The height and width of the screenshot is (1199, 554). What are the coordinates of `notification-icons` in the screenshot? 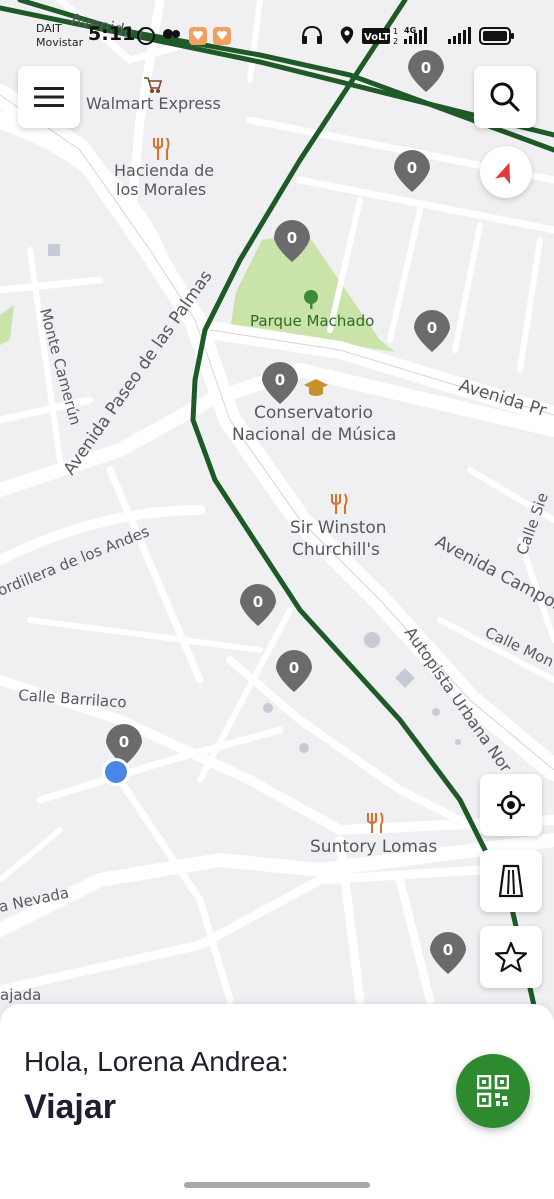 It's located at (184, 36).